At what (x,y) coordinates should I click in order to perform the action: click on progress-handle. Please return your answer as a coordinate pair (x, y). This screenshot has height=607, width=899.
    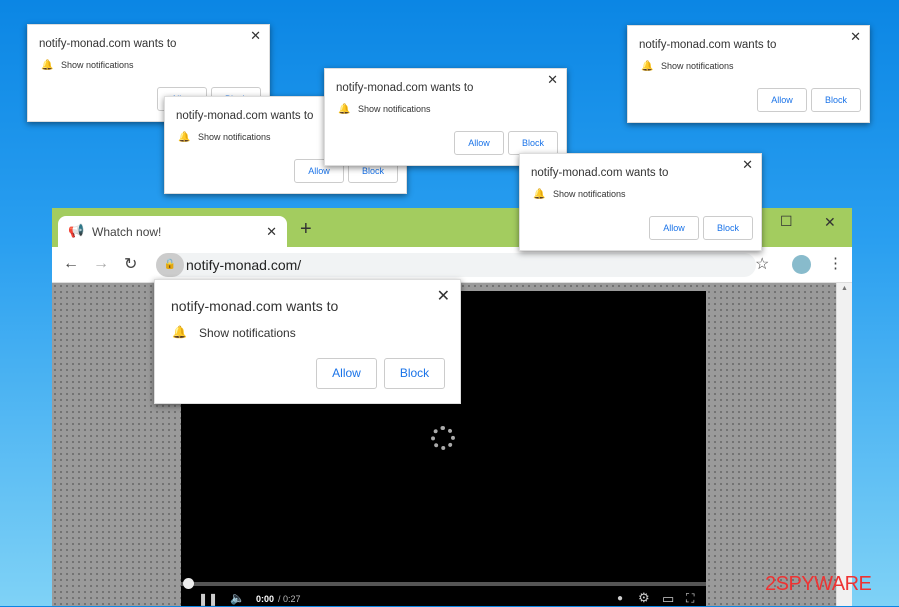
    Looking at the image, I should click on (188, 583).